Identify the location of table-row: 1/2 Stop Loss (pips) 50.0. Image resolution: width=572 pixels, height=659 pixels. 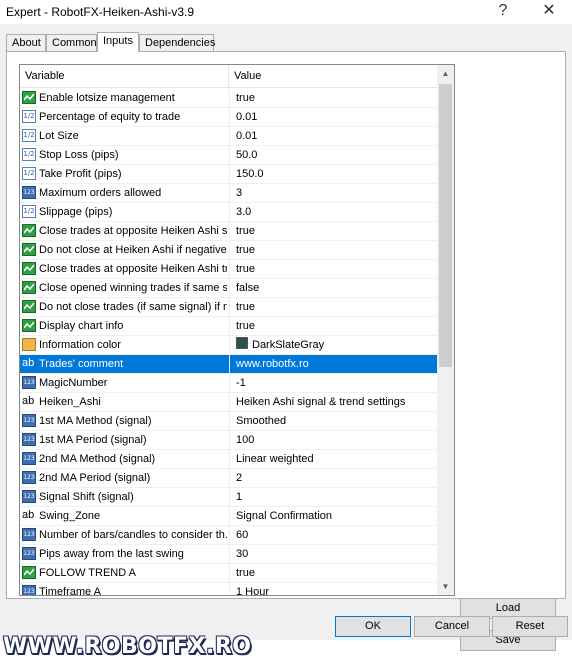
(228, 155).